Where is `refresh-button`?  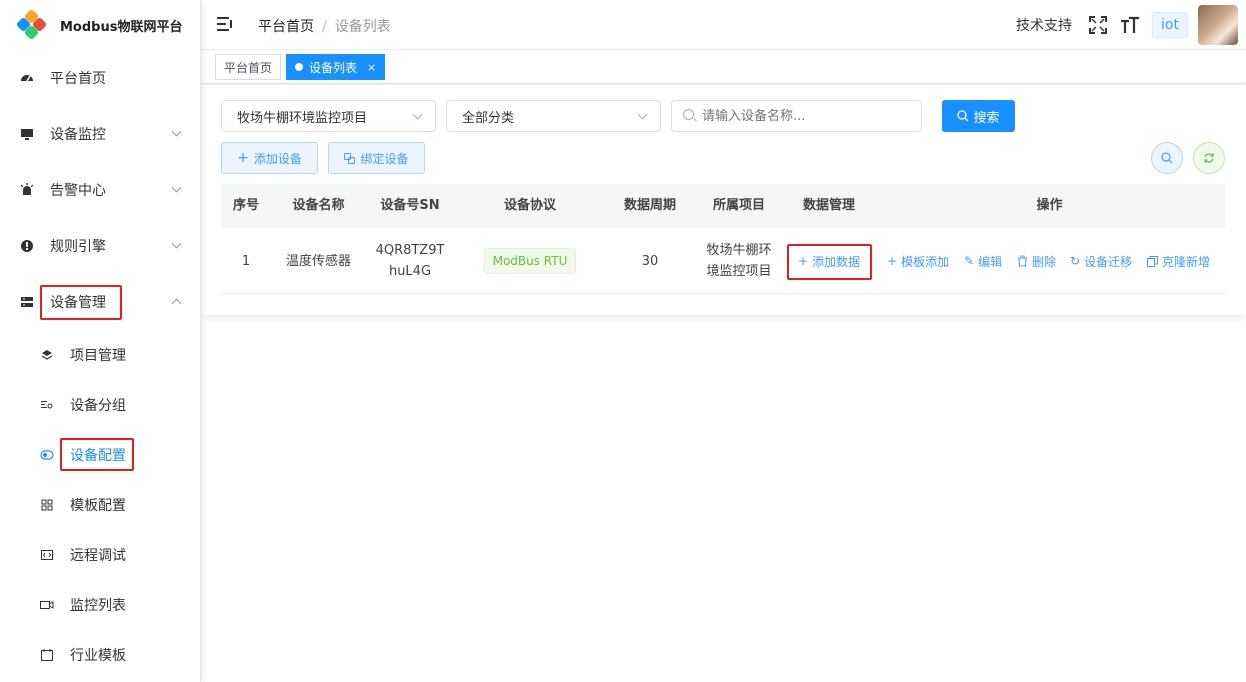 refresh-button is located at coordinates (1209, 158).